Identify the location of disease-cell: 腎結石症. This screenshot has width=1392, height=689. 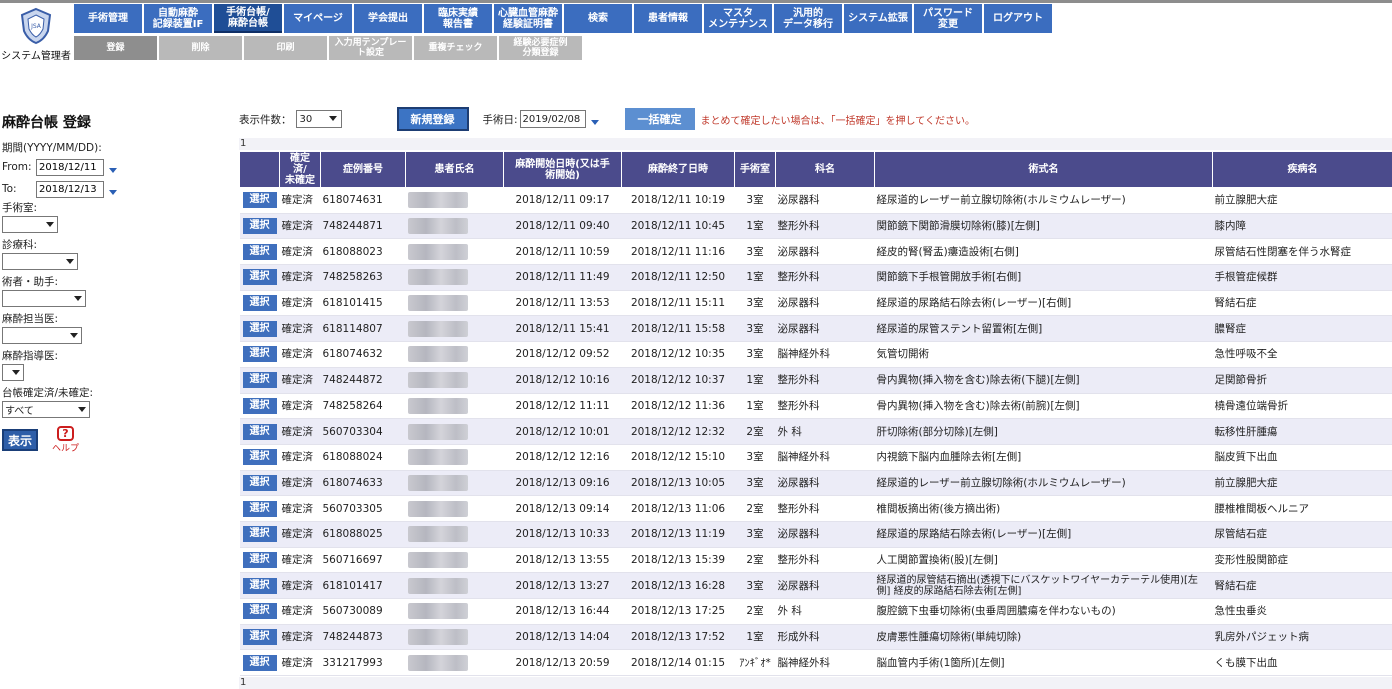
(1302, 303).